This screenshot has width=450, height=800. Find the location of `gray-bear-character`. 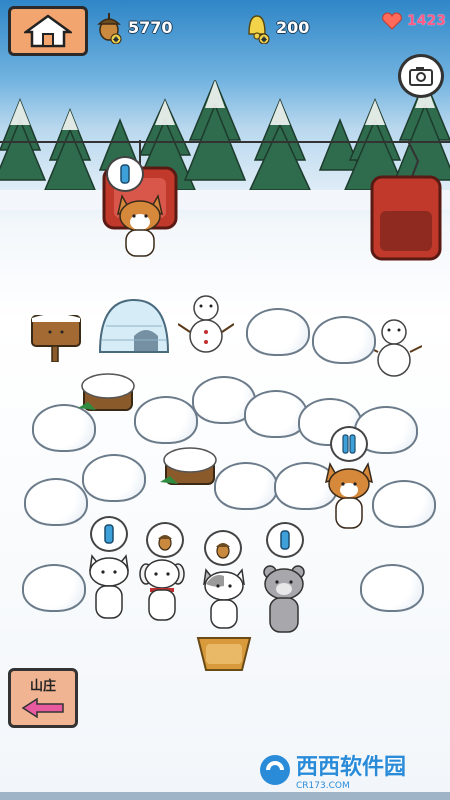

gray-bear-character is located at coordinates (284, 600).